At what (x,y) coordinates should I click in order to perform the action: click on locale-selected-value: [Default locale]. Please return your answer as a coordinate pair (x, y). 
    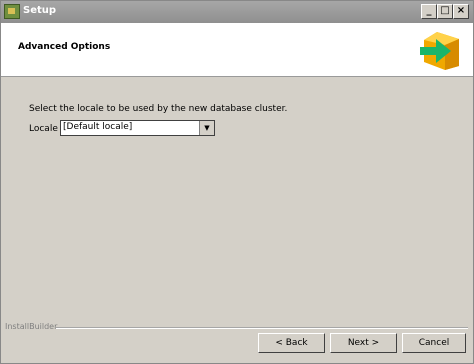
    Looking at the image, I should click on (98, 127).